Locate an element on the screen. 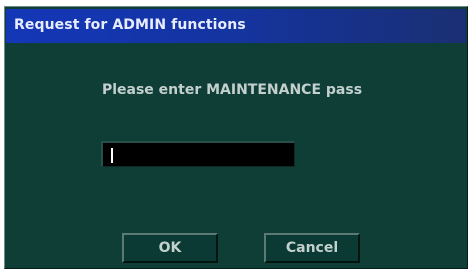  maintenance-password-input is located at coordinates (198, 154).